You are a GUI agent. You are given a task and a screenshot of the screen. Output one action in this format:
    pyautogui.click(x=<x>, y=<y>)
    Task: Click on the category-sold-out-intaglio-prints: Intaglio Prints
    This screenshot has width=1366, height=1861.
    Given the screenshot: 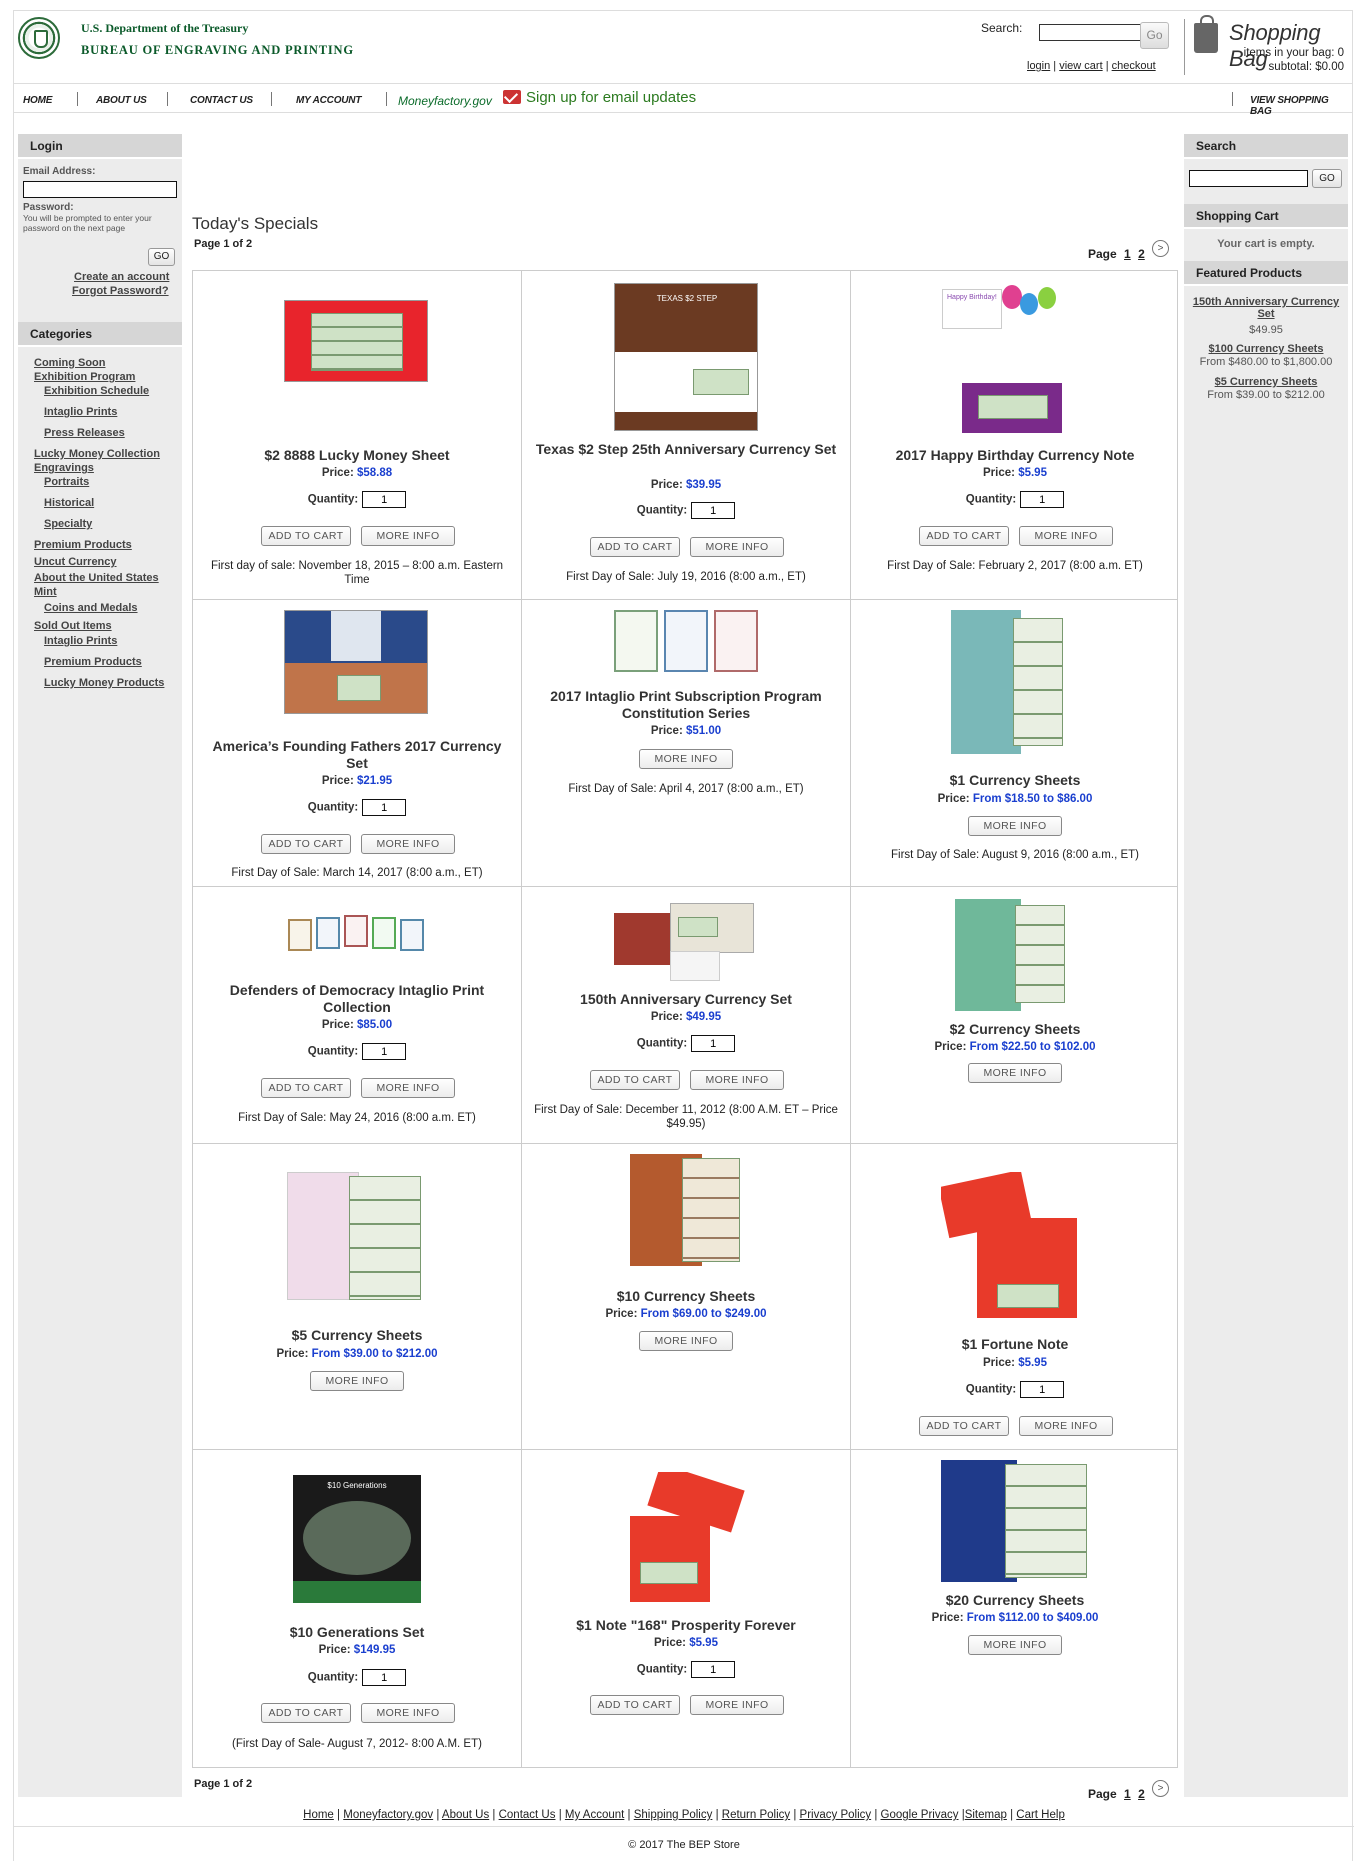 What is the action you would take?
    pyautogui.click(x=80, y=641)
    